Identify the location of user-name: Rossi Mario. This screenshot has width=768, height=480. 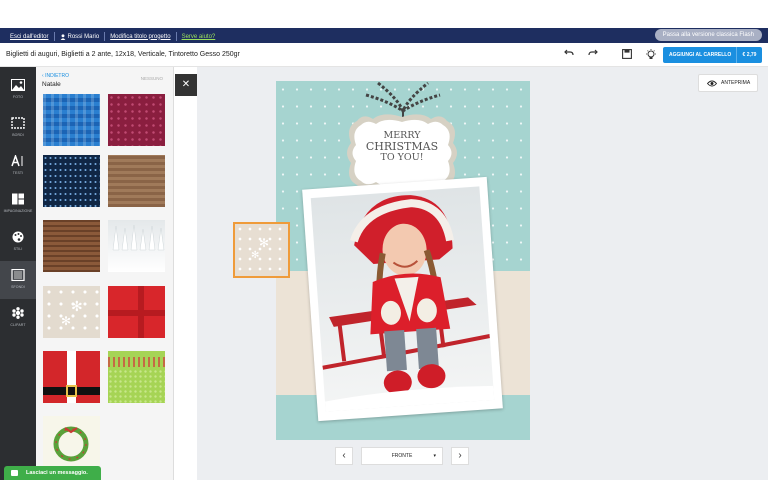
(83, 36).